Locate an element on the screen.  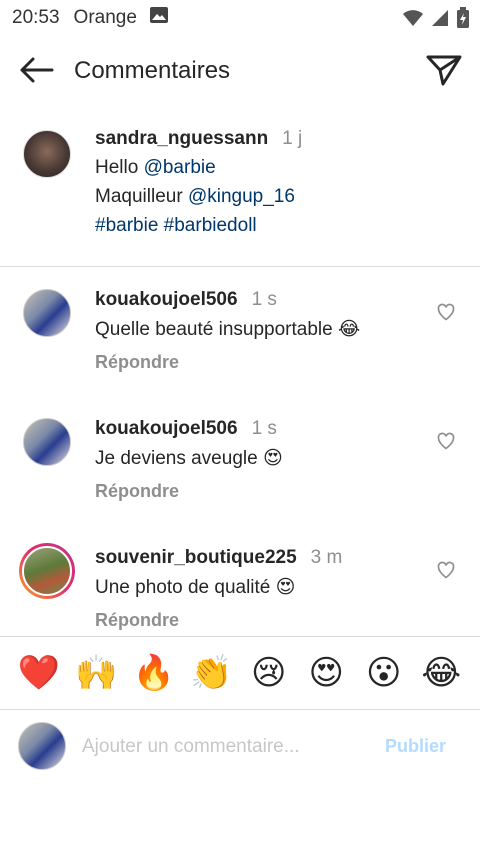
paper-plane-icon is located at coordinates (444, 72).